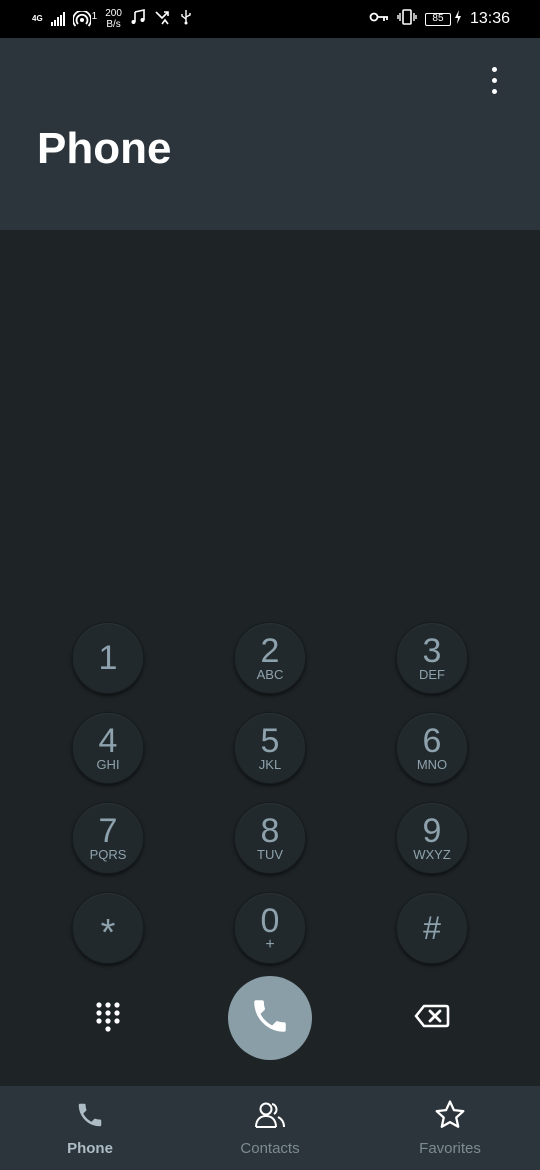 The width and height of the screenshot is (540, 1170). I want to click on key-letters: WXYZ, so click(432, 854).